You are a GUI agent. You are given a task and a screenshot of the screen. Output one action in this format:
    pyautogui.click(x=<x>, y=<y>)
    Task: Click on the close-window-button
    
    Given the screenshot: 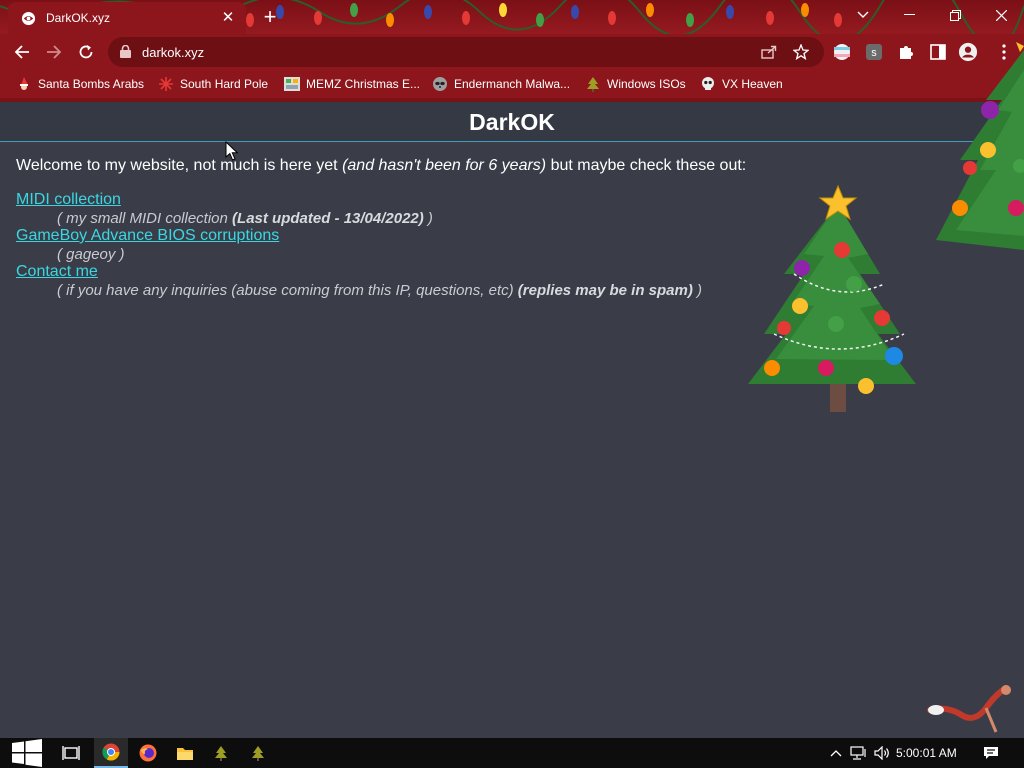 What is the action you would take?
    pyautogui.click(x=1001, y=15)
    